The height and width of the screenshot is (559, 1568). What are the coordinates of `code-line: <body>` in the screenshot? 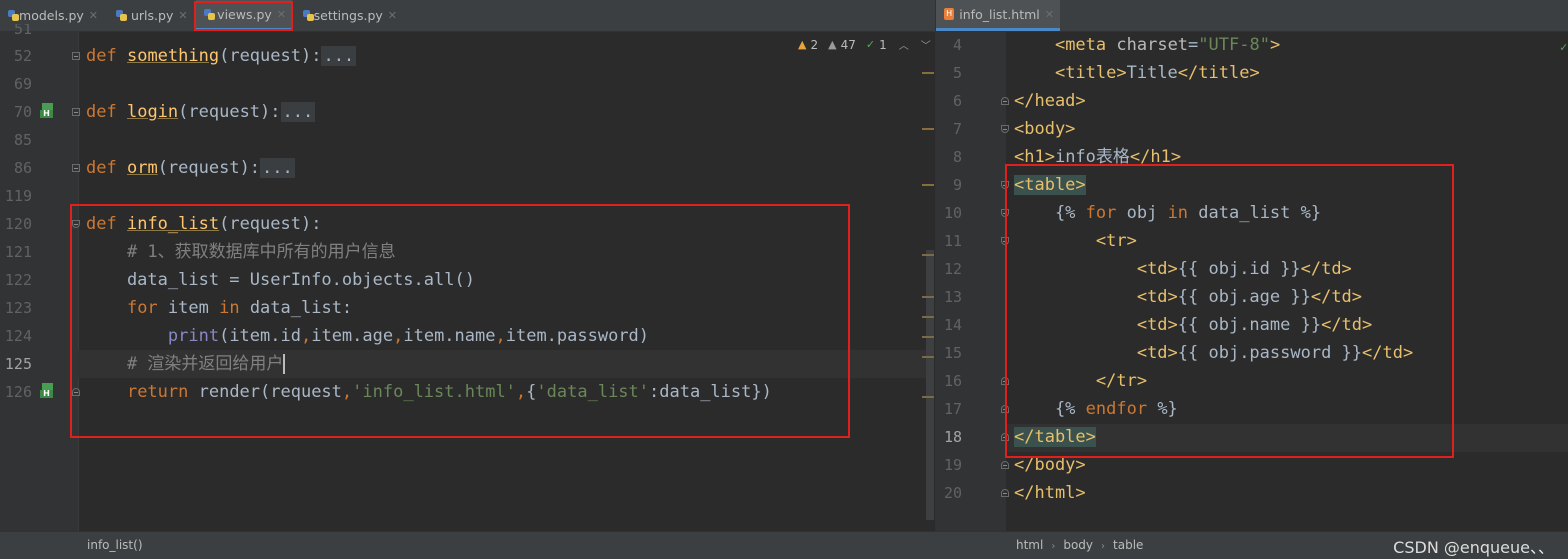 It's located at (1044, 129).